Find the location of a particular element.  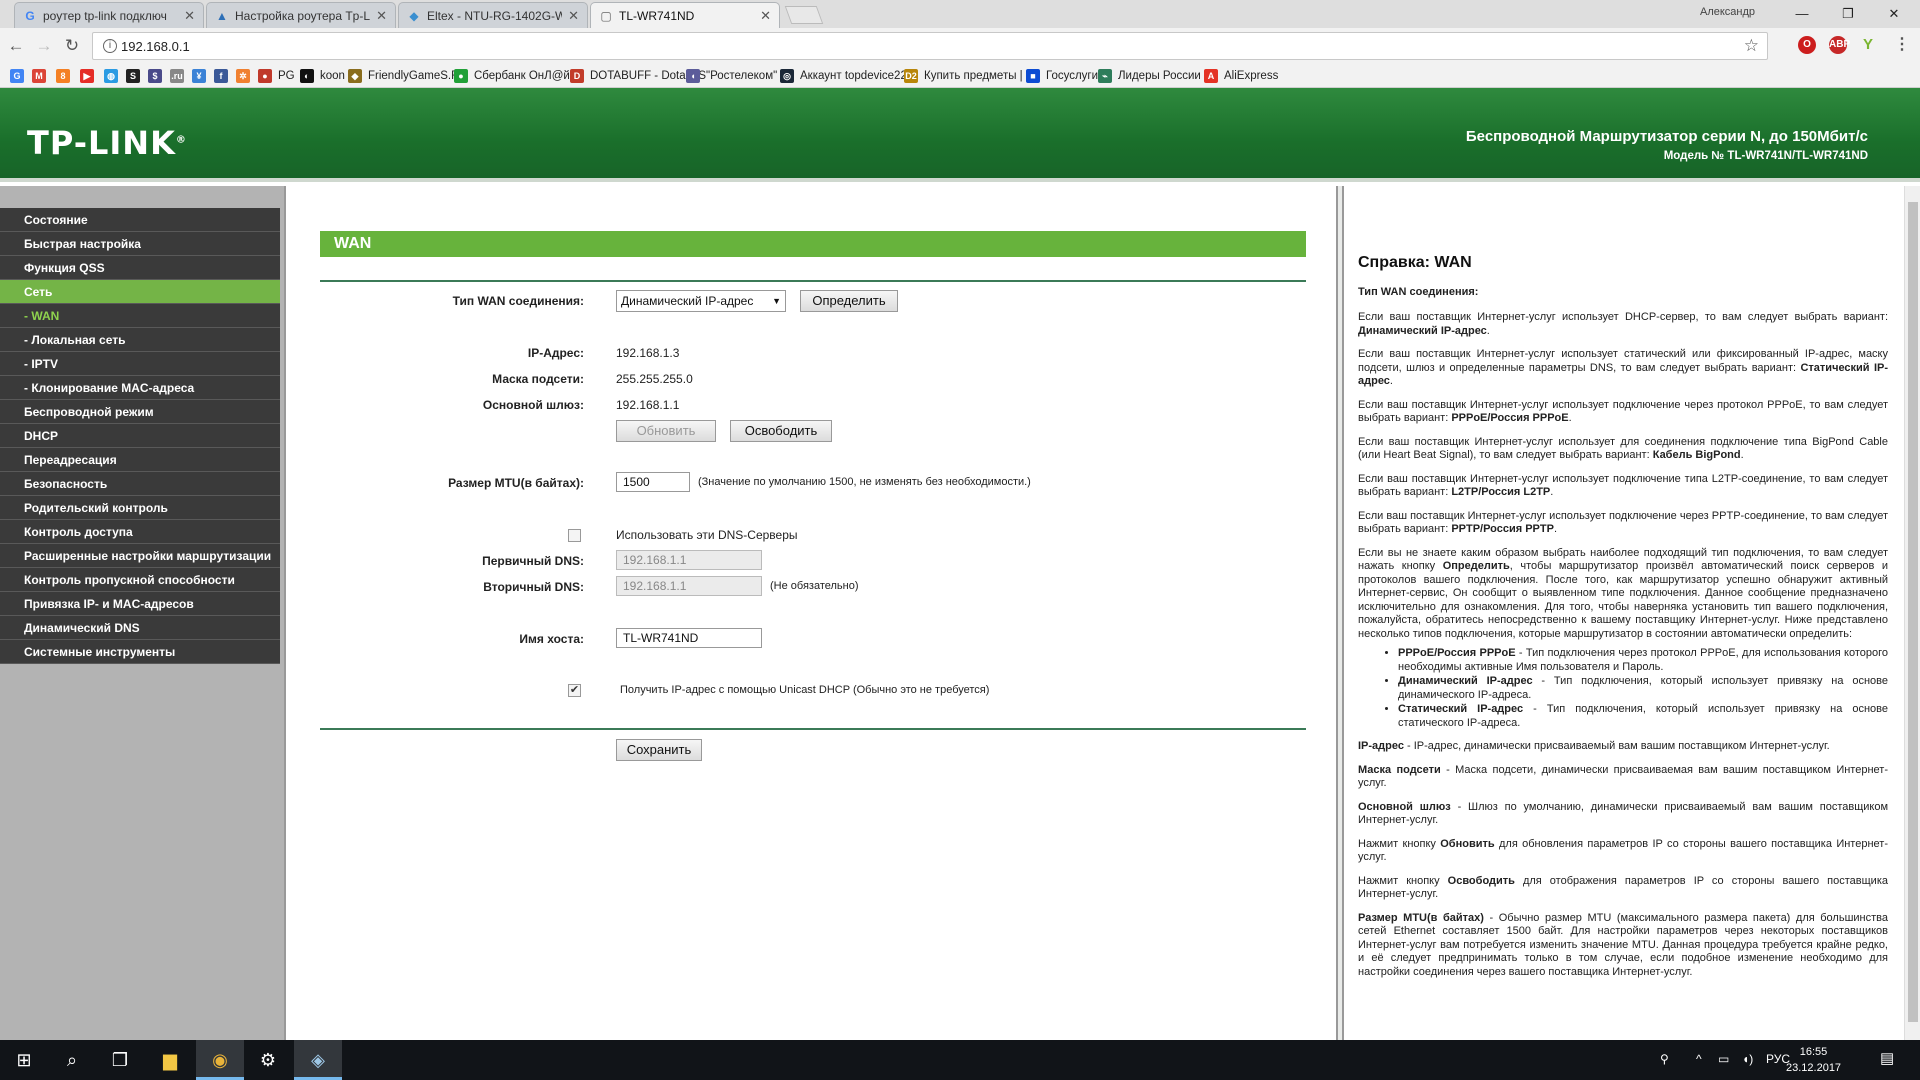

volume-icon: ◖) is located at coordinates (1747, 1059).